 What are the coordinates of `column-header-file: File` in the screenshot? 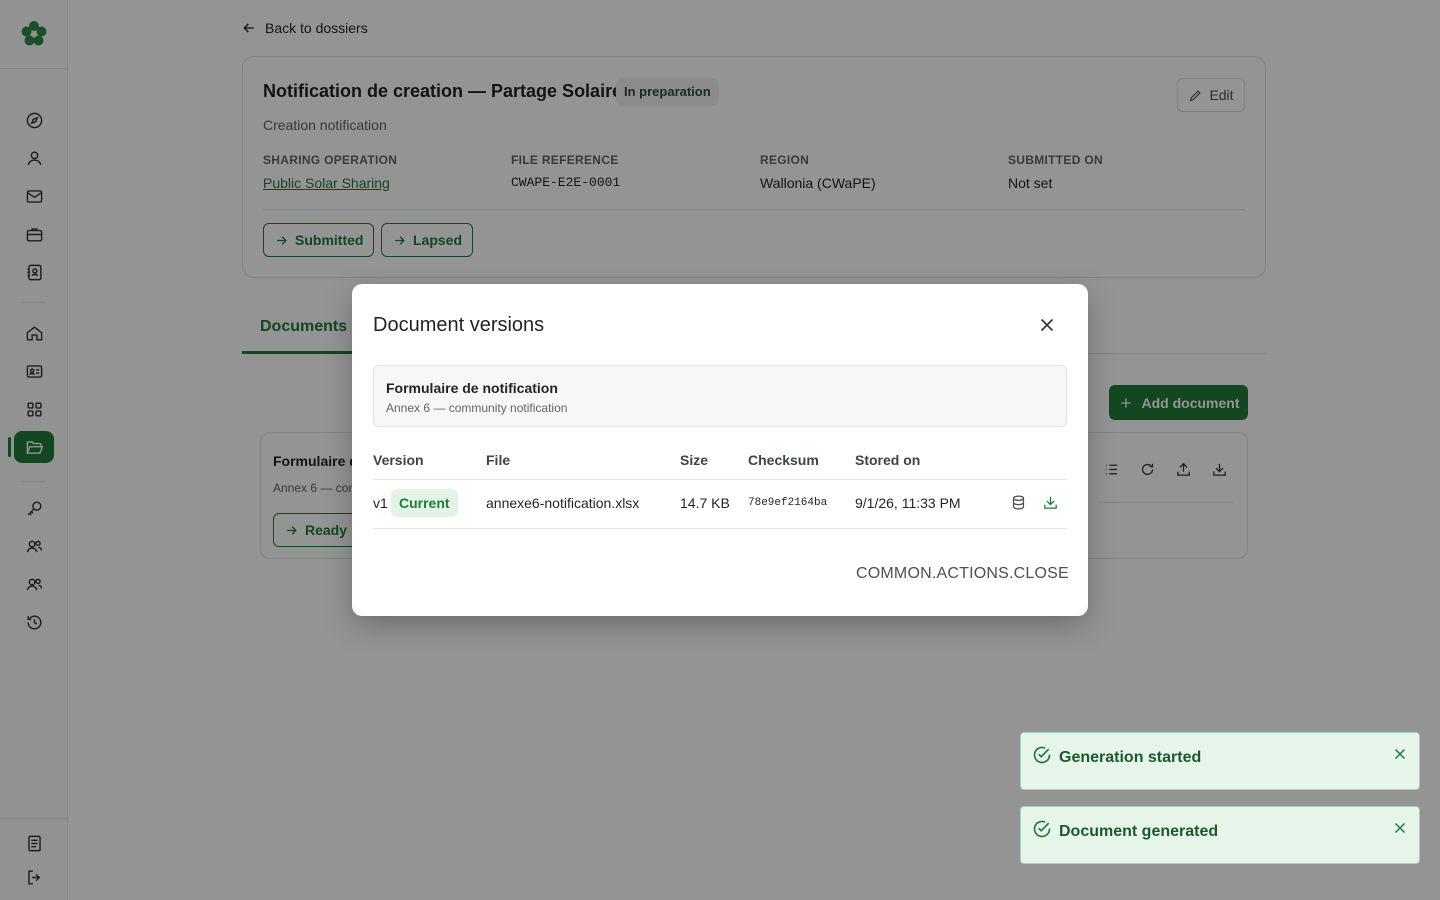 It's located at (498, 460).